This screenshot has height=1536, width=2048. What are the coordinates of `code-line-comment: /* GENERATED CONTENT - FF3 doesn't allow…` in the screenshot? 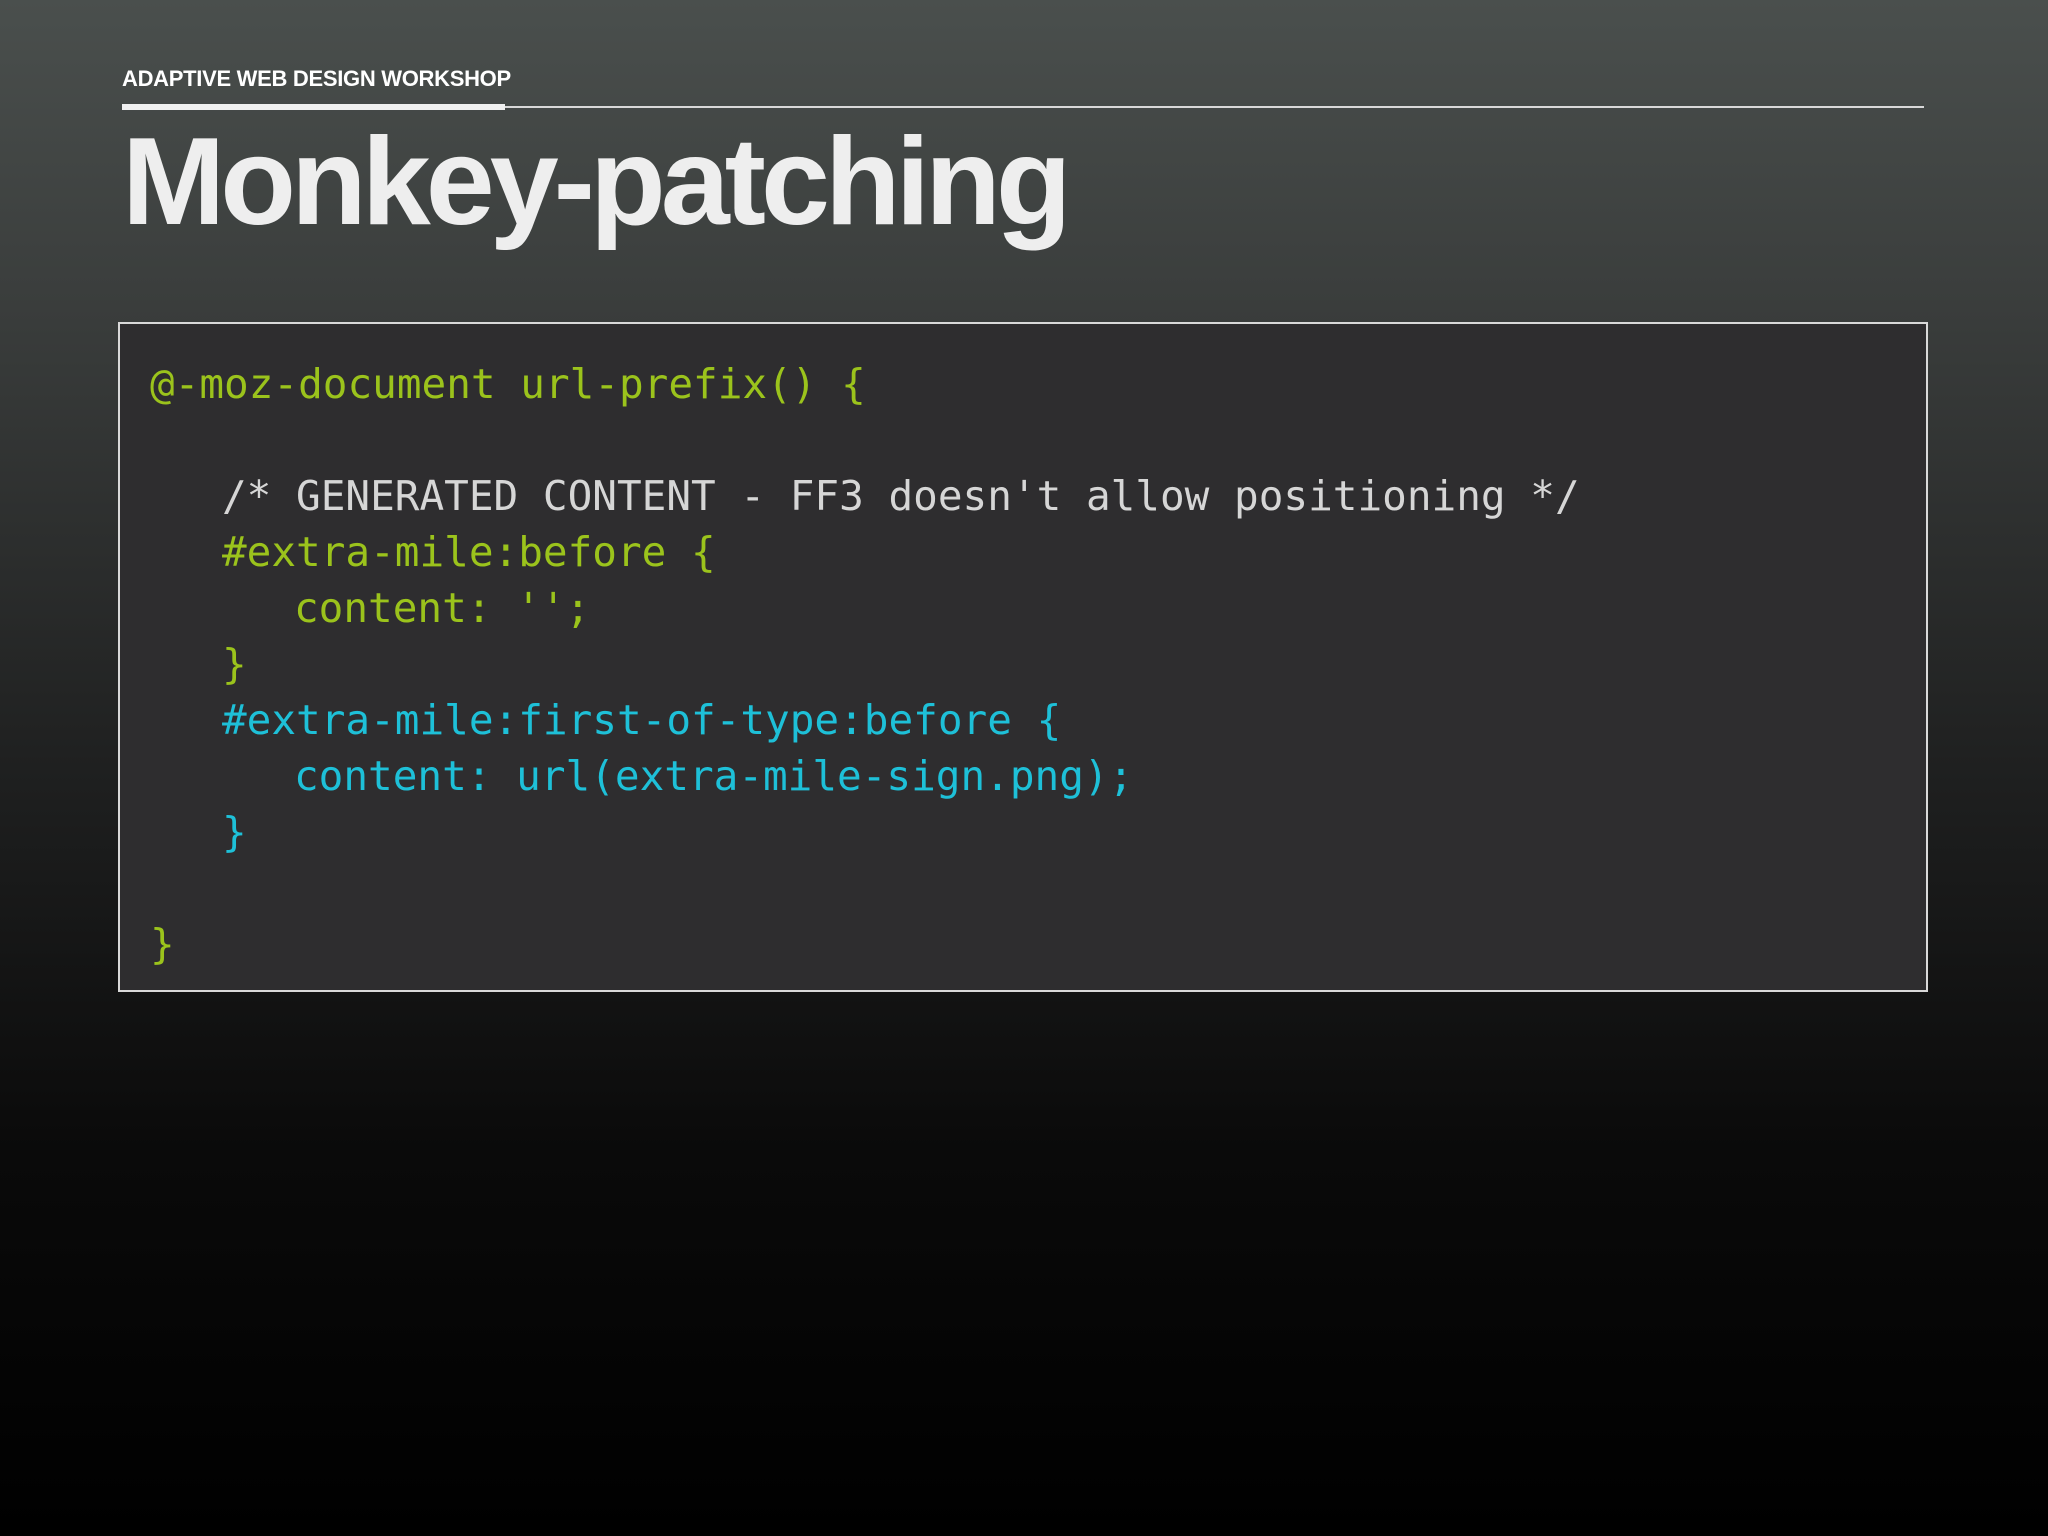 It's located at (901, 496).